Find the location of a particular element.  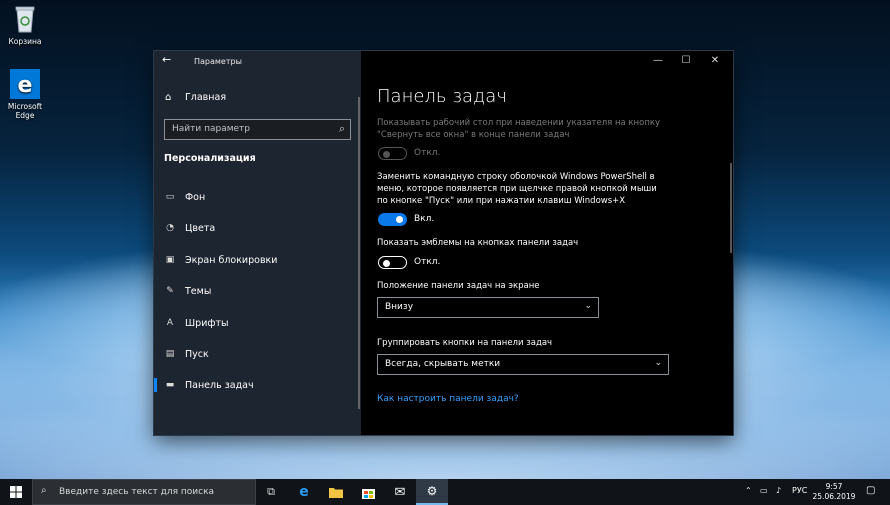

minimize-icon: — is located at coordinates (658, 61).